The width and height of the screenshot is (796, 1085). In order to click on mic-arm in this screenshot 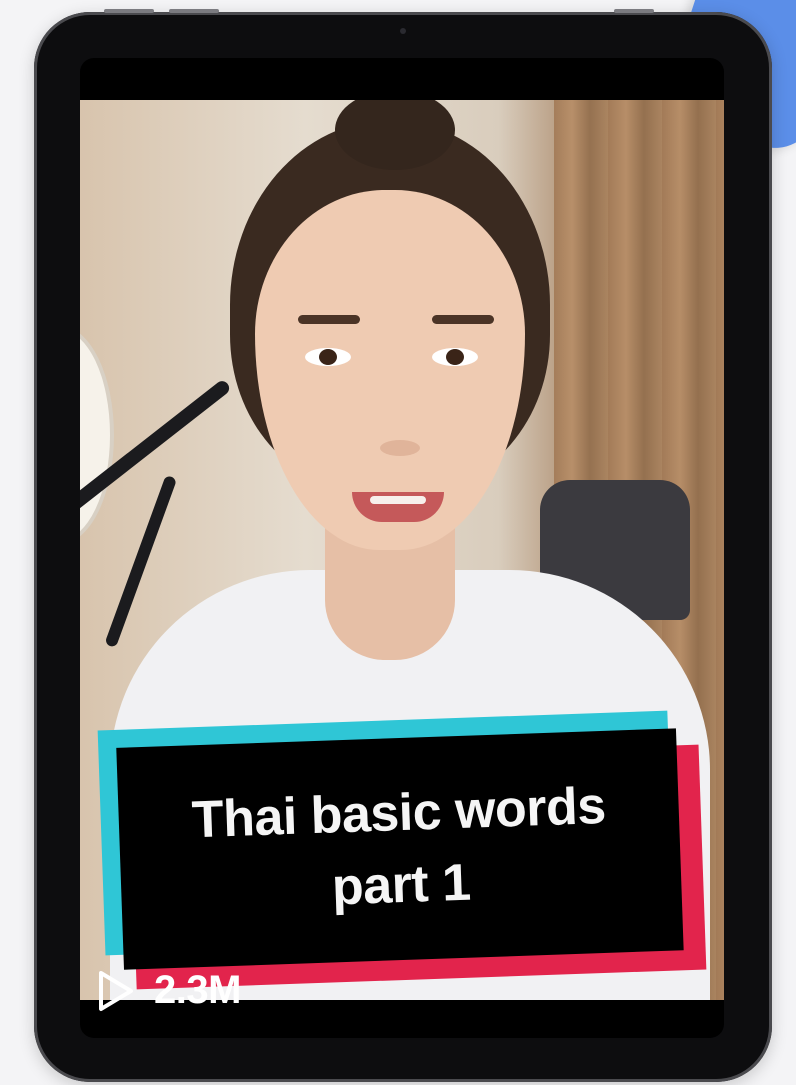, I will do `click(141, 561)`.